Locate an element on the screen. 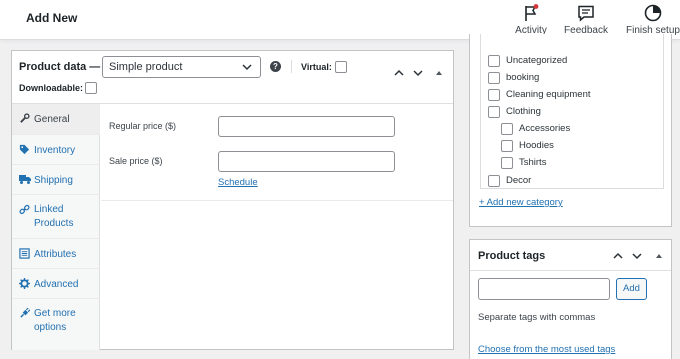  plugin-icon is located at coordinates (25, 313).